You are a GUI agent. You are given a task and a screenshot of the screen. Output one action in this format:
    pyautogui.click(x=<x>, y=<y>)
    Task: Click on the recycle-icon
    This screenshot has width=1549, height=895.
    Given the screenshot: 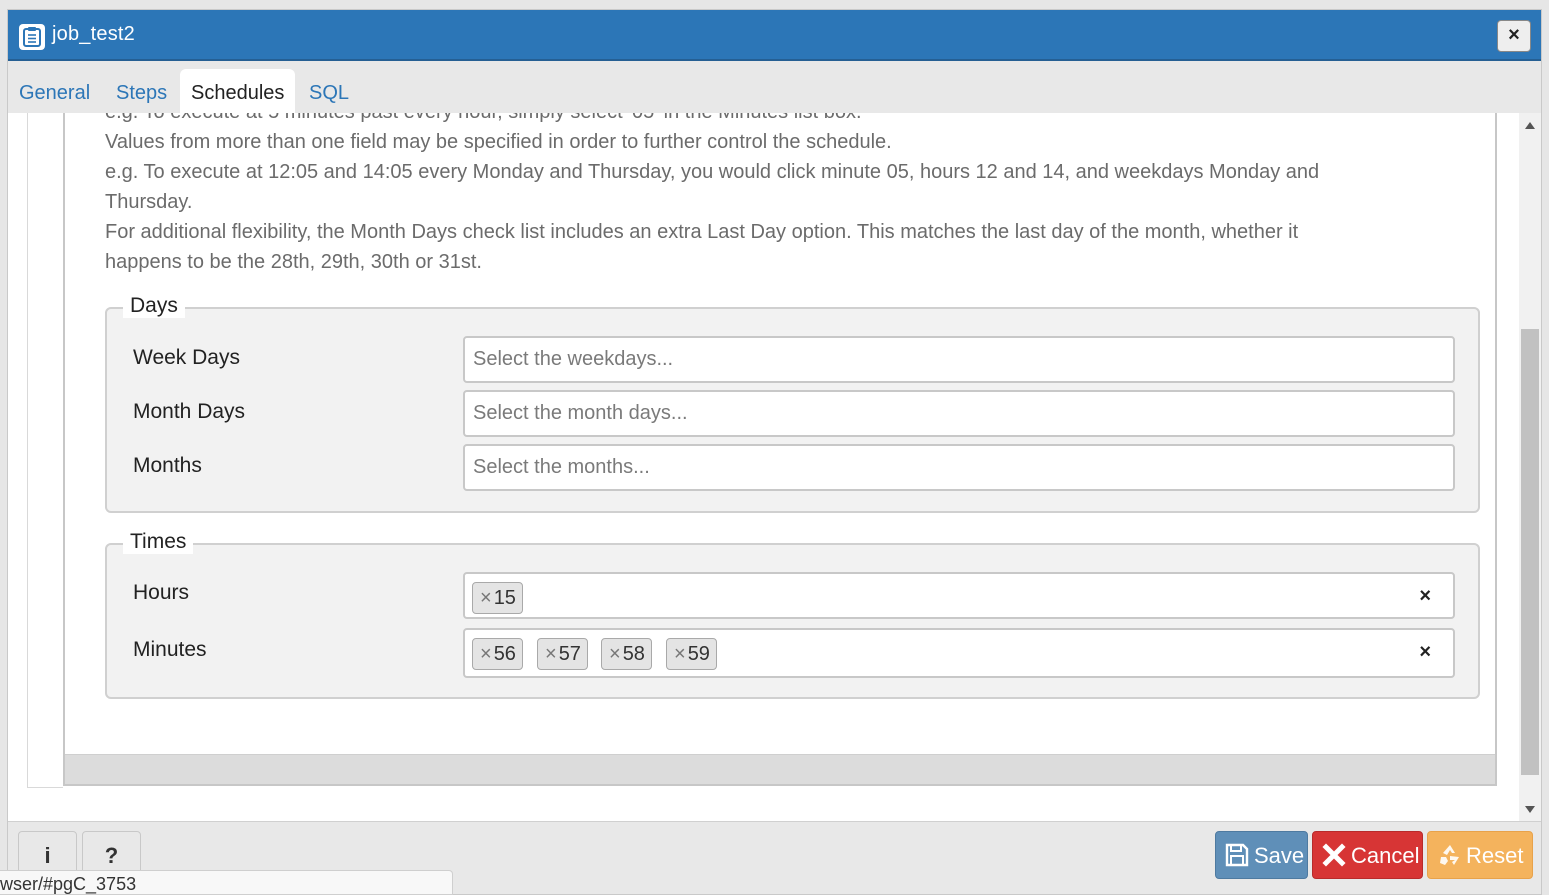 What is the action you would take?
    pyautogui.click(x=1449, y=855)
    